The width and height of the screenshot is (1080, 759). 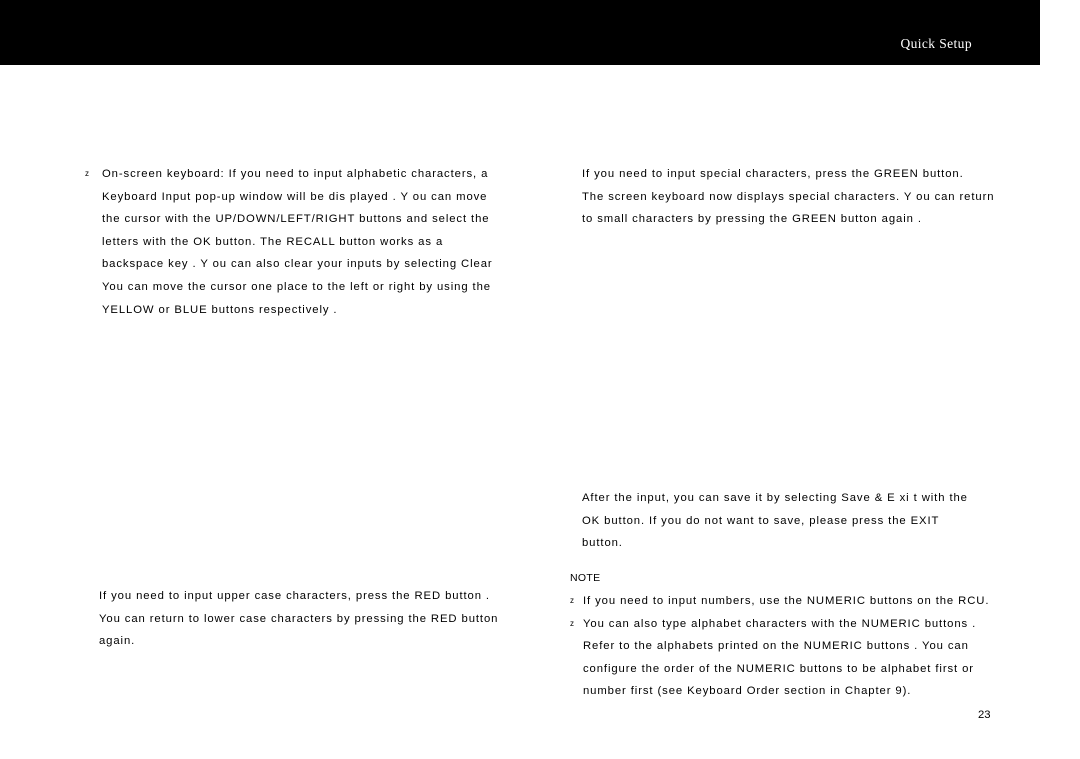 I want to click on header-title: Quick Setup, so click(x=936, y=43).